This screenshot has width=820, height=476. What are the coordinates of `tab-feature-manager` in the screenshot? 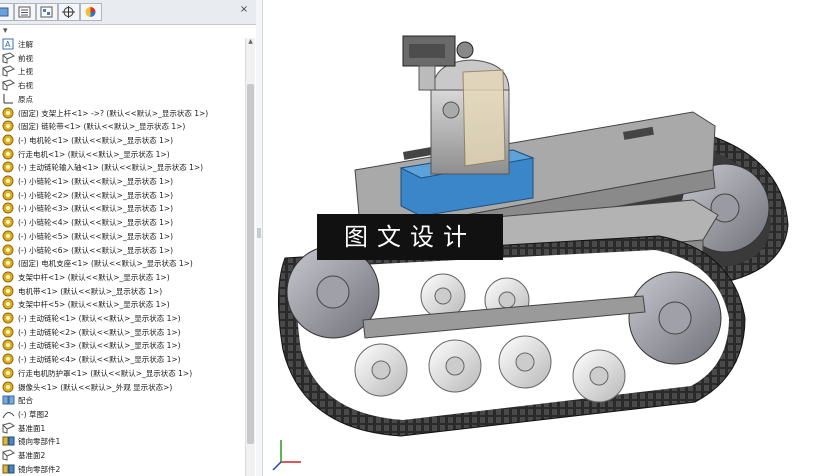 It's located at (7, 12).